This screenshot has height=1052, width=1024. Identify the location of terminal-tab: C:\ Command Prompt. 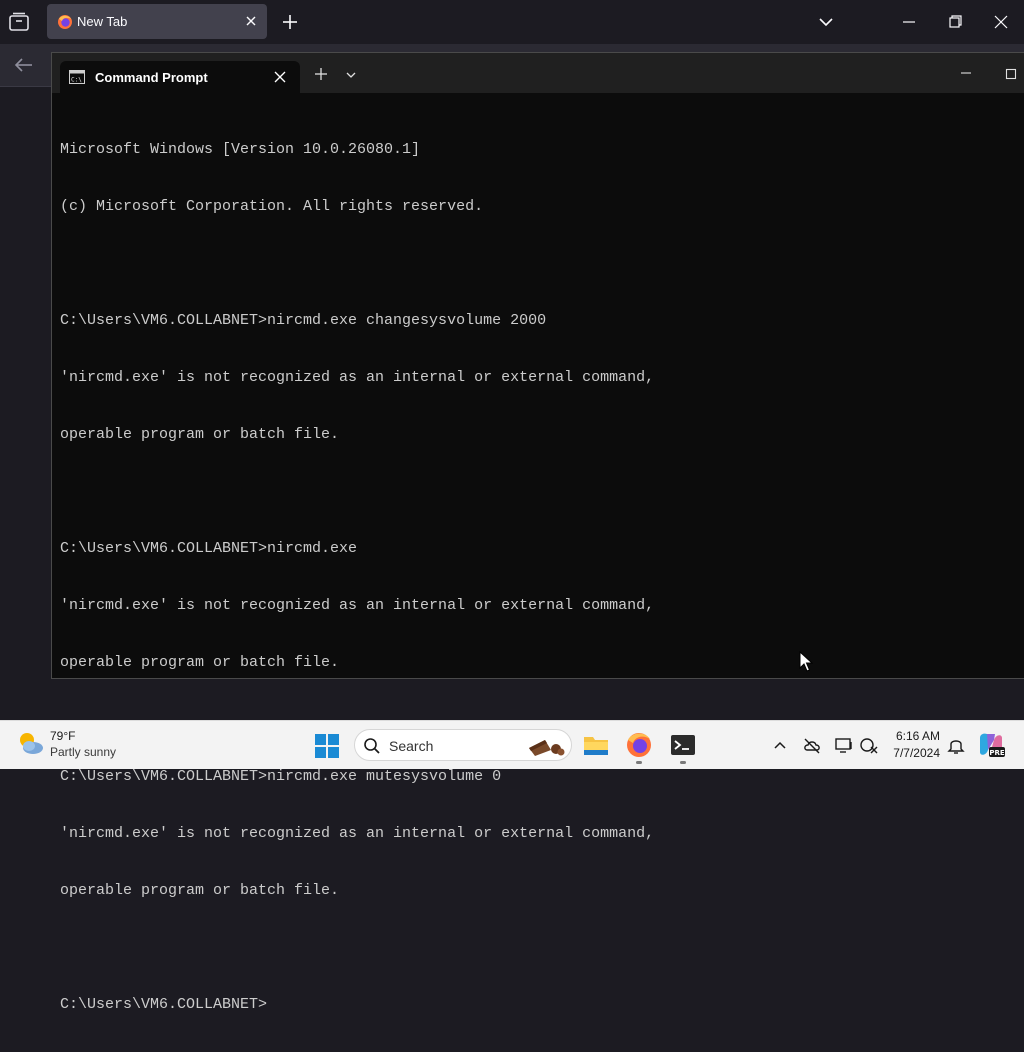
(180, 77).